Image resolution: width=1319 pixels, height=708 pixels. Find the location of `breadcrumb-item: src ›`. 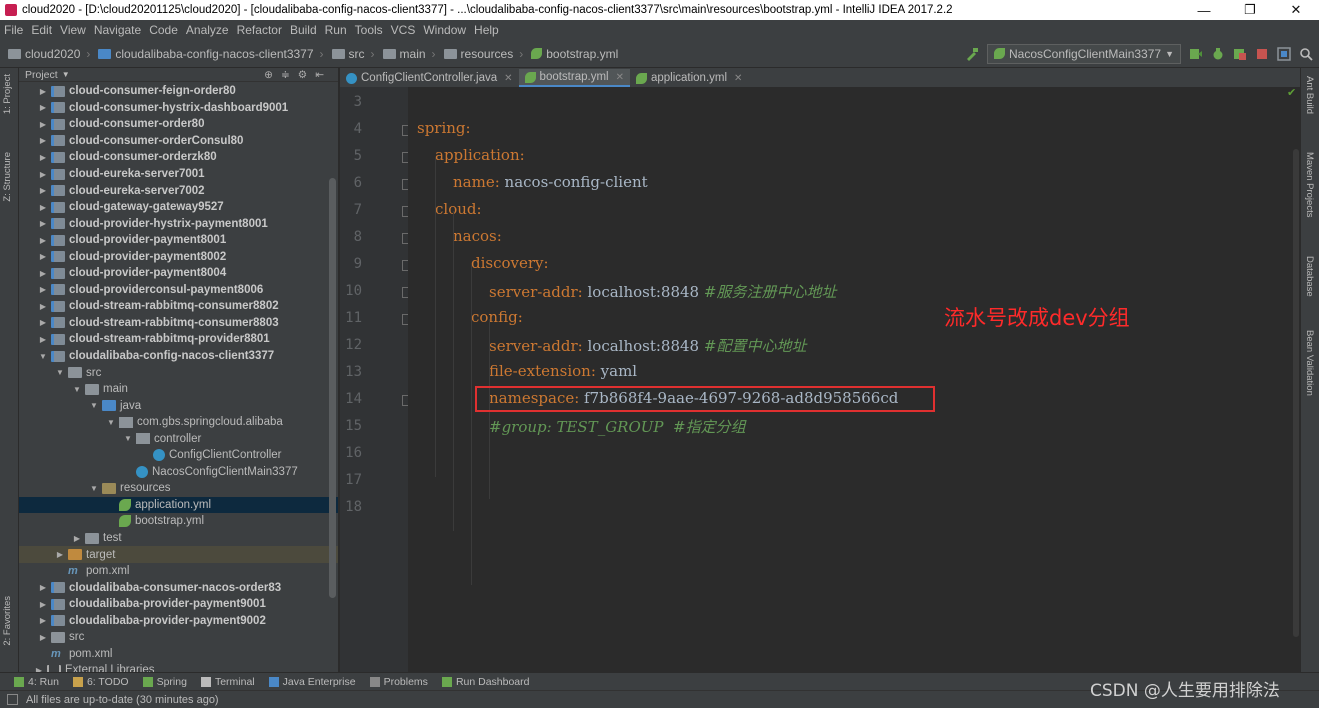

breadcrumb-item: src › is located at coordinates (353, 54).